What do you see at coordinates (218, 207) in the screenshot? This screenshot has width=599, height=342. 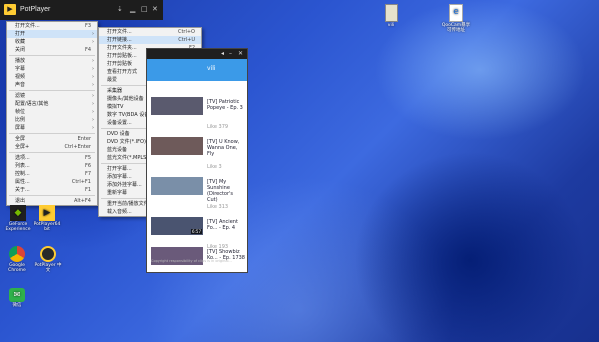 I see `video-like-count: Like 313` at bounding box center [218, 207].